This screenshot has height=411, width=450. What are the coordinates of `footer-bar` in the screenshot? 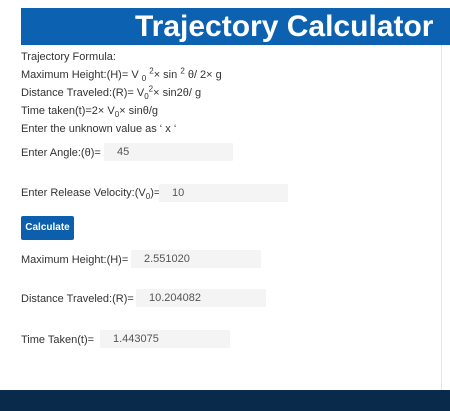 It's located at (225, 400).